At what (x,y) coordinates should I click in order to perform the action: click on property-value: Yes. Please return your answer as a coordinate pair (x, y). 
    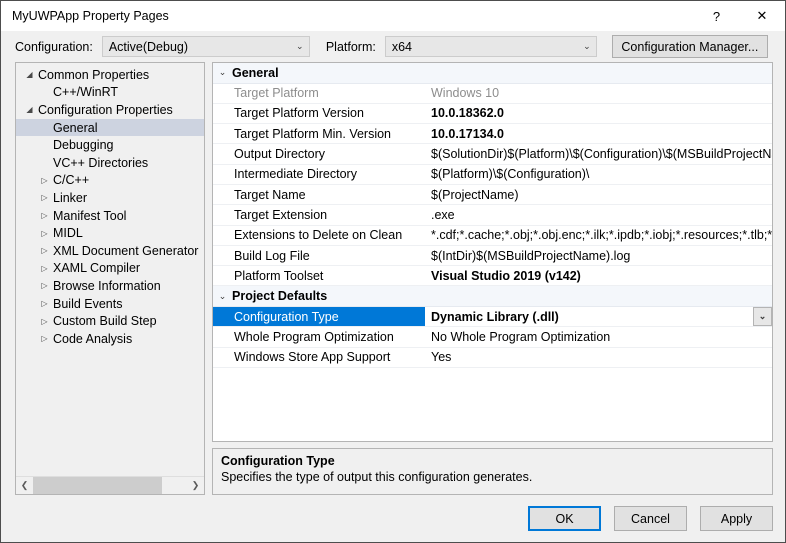
    Looking at the image, I should click on (598, 357).